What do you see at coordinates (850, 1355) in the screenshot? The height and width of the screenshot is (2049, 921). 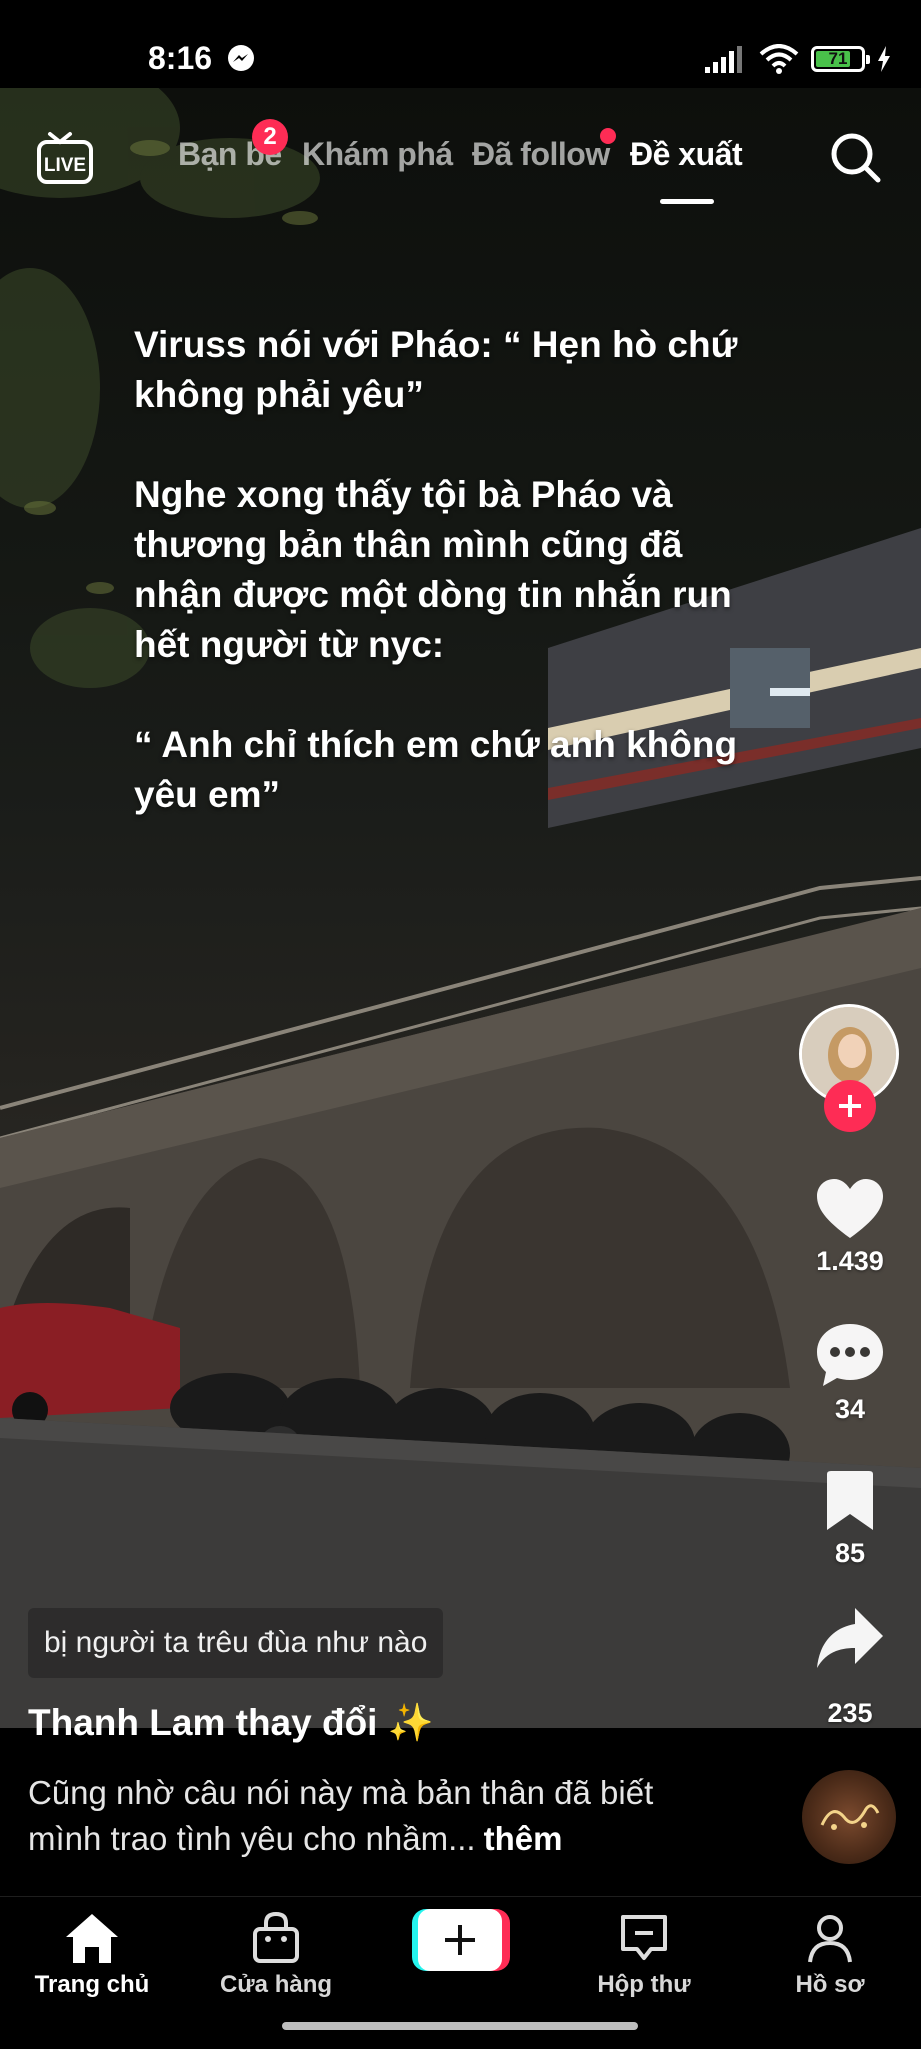 I see `comment-icon` at bounding box center [850, 1355].